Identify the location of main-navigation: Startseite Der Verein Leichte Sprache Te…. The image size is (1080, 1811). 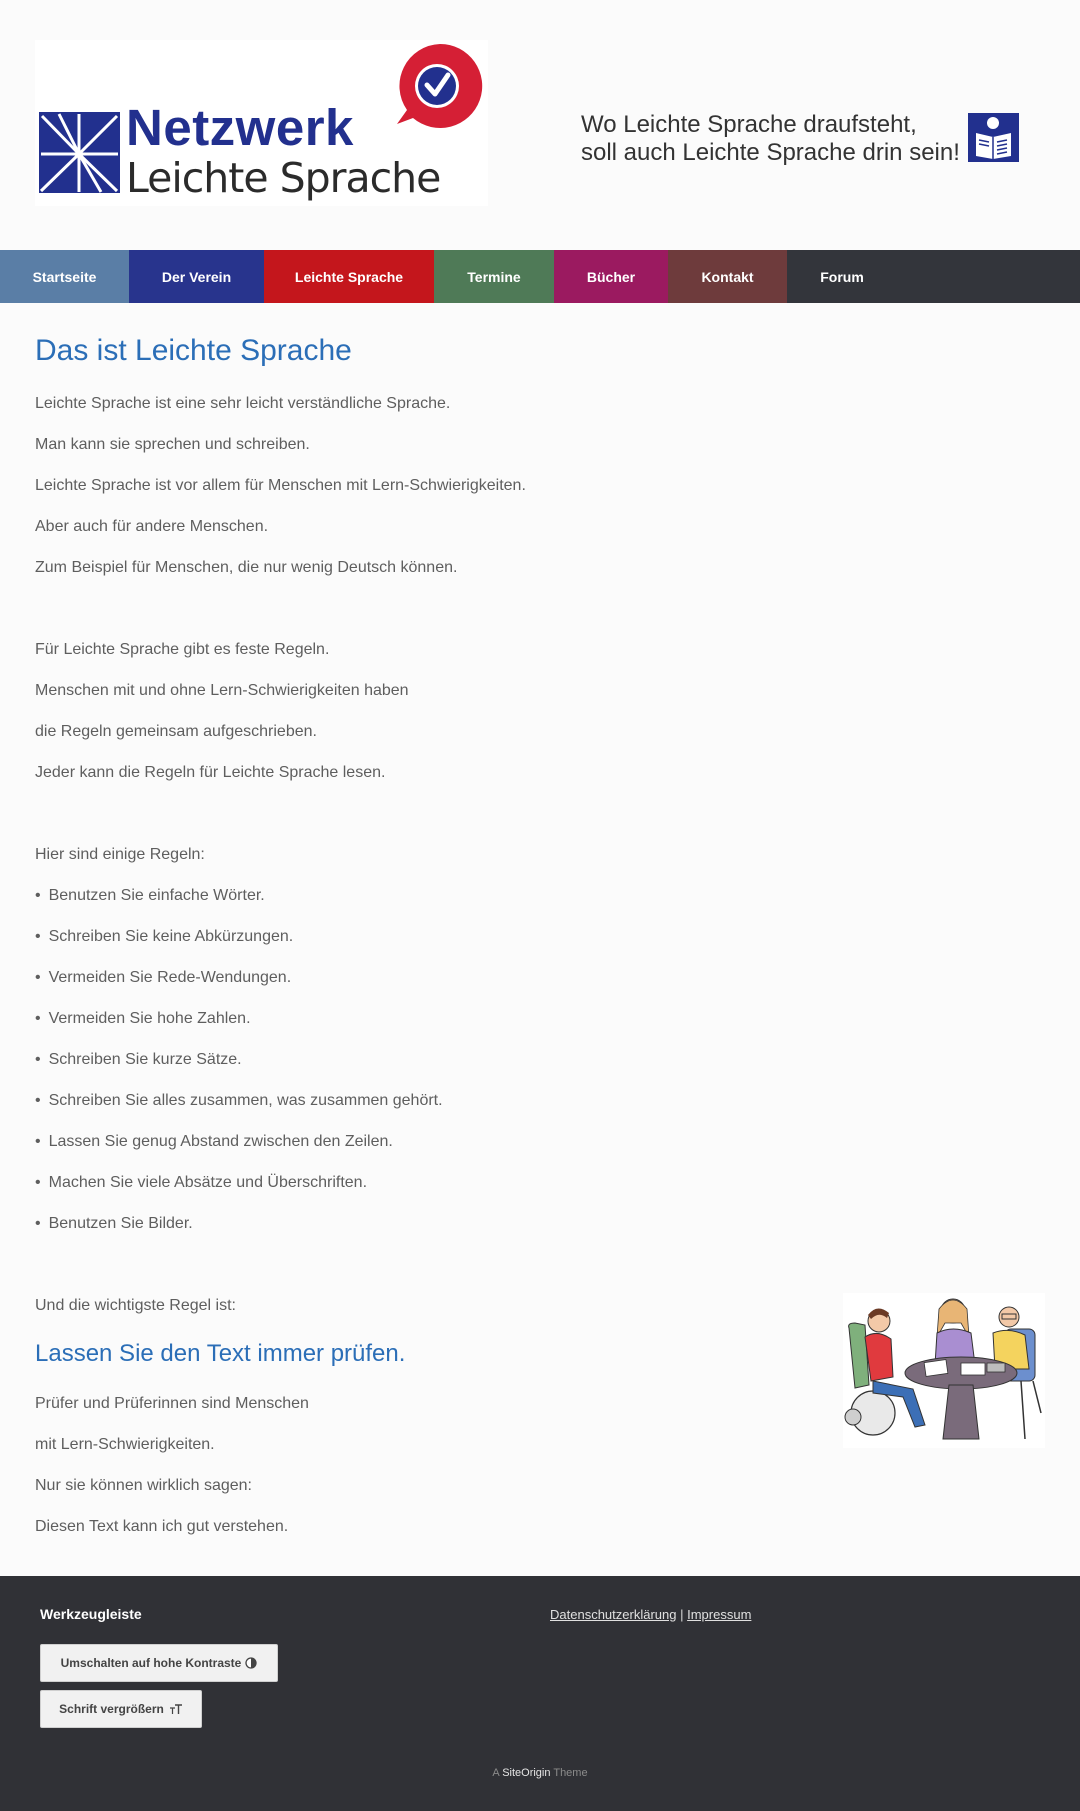
(540, 276).